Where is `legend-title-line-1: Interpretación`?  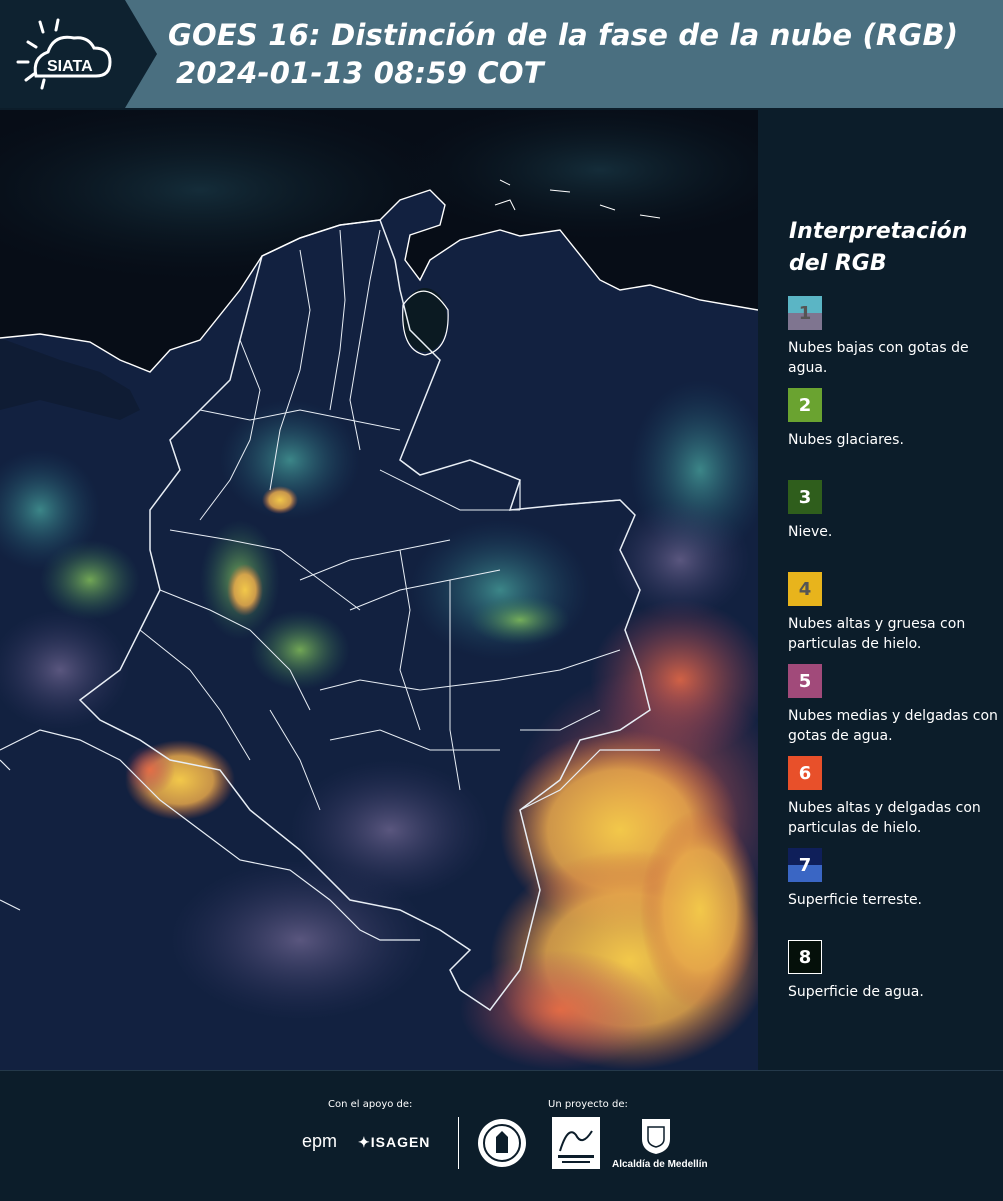 legend-title-line-1: Interpretación is located at coordinates (878, 231).